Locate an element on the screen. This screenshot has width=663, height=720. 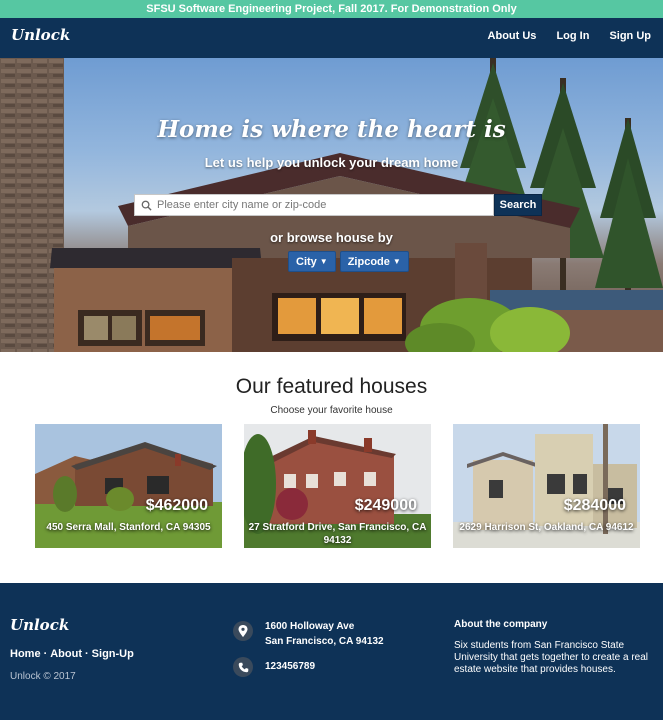
footer-brand-logo: Unlock is located at coordinates (39, 625).